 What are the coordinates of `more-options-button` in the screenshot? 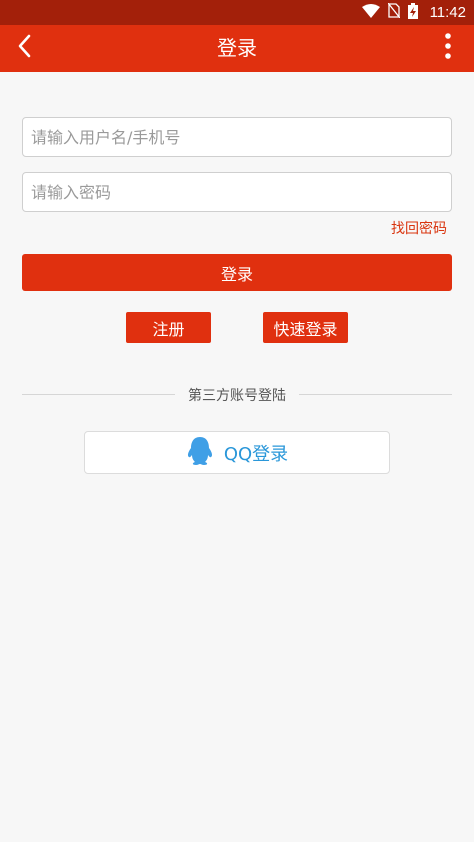 It's located at (448, 48).